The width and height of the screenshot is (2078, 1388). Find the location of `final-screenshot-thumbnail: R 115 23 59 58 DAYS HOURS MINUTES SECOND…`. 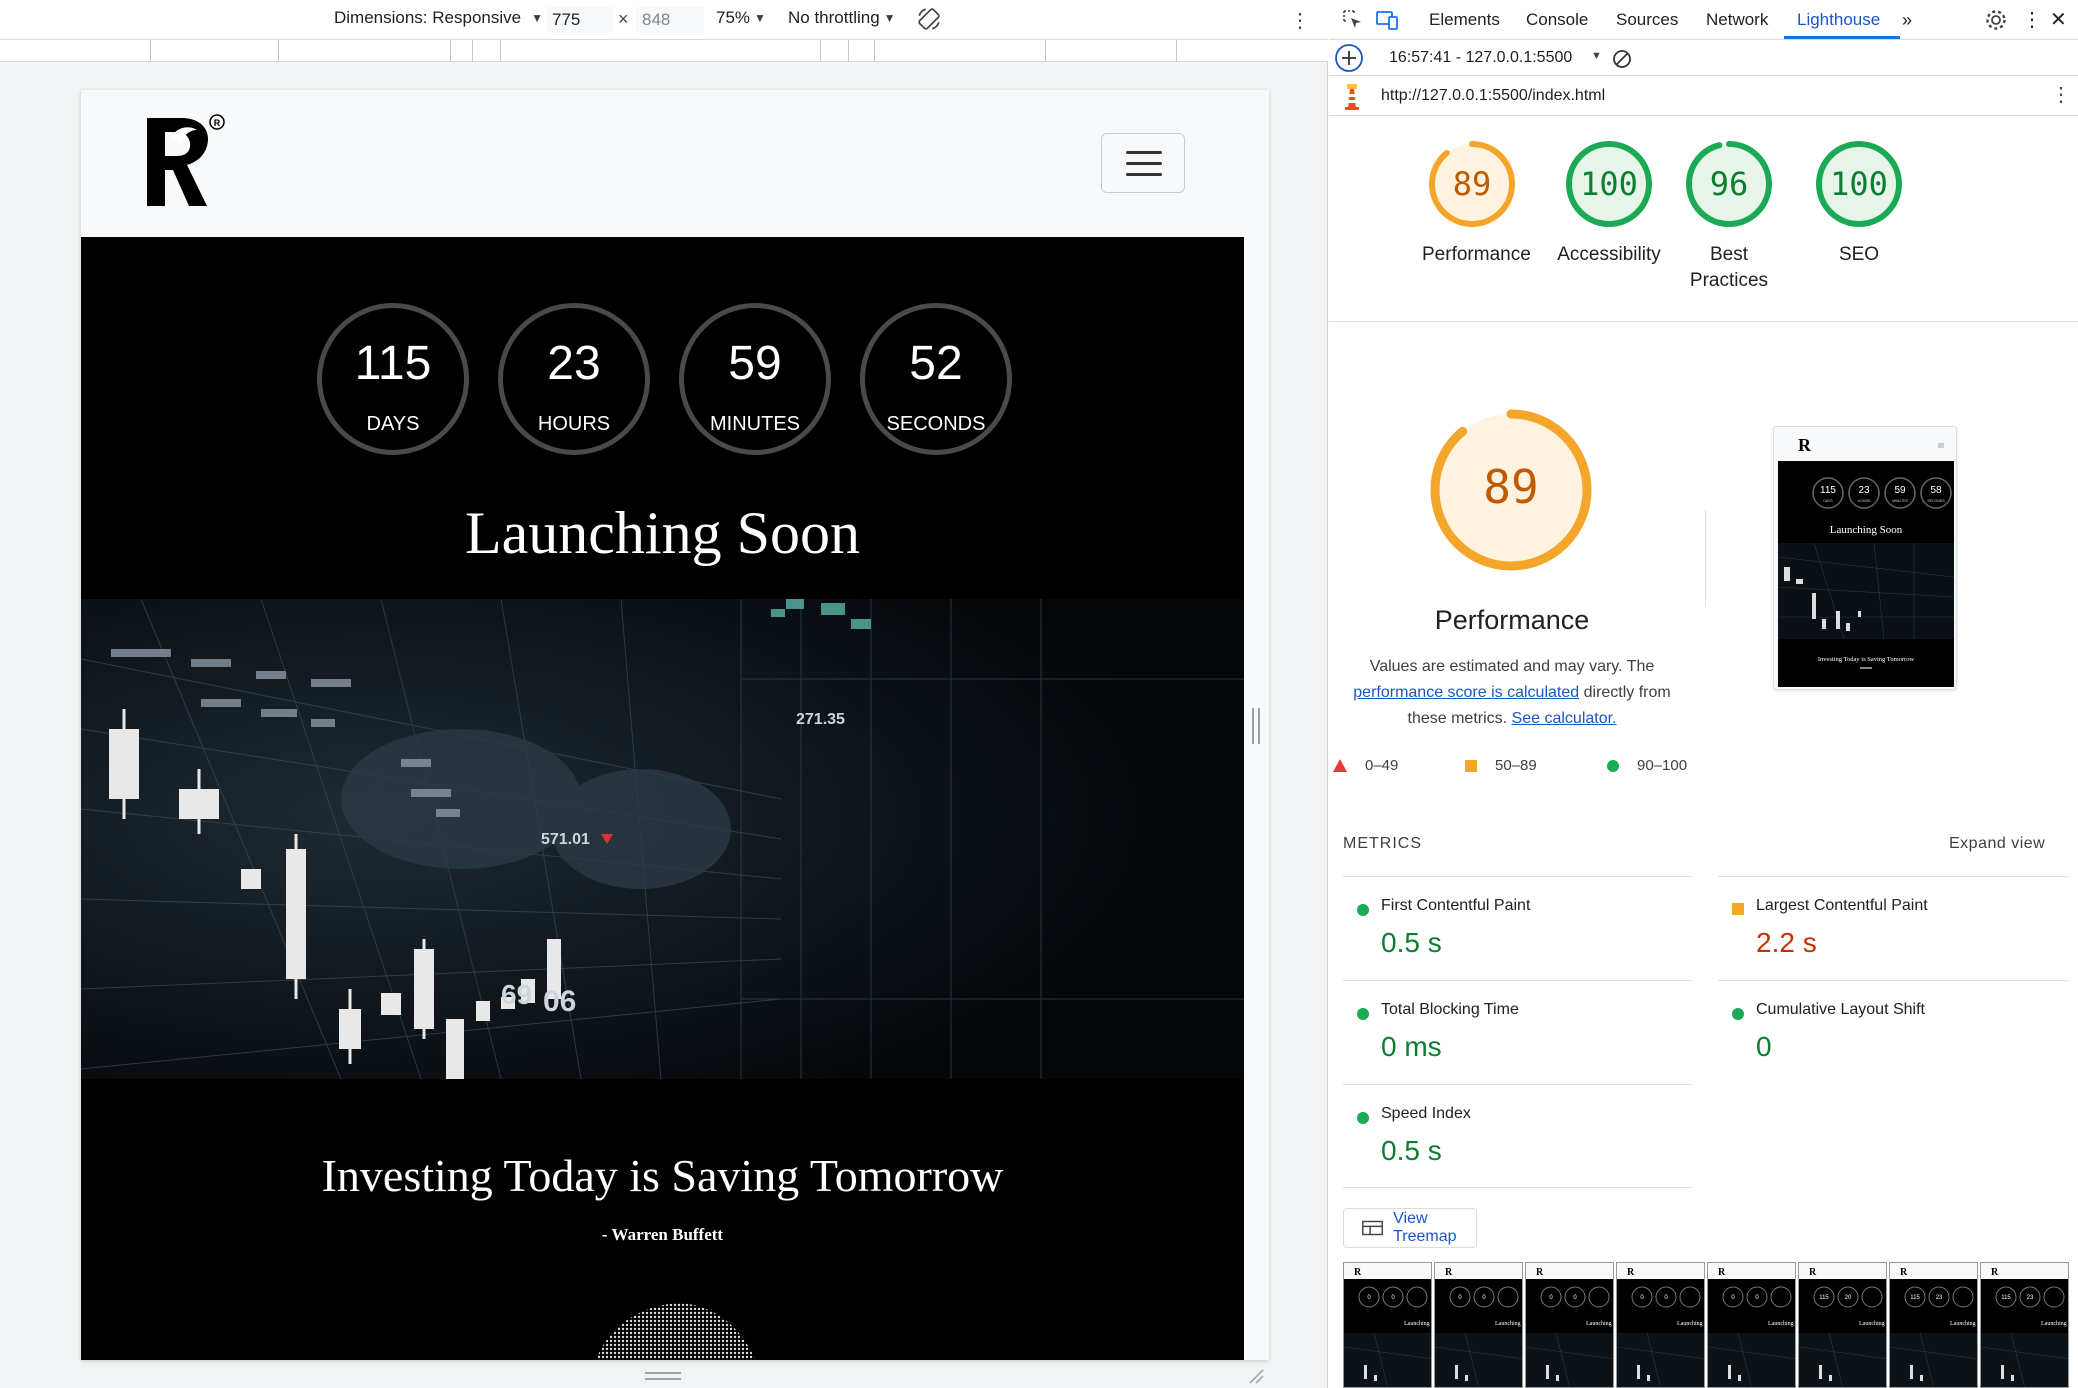

final-screenshot-thumbnail: R 115 23 59 58 DAYS HOURS MINUTES SECOND… is located at coordinates (1865, 558).